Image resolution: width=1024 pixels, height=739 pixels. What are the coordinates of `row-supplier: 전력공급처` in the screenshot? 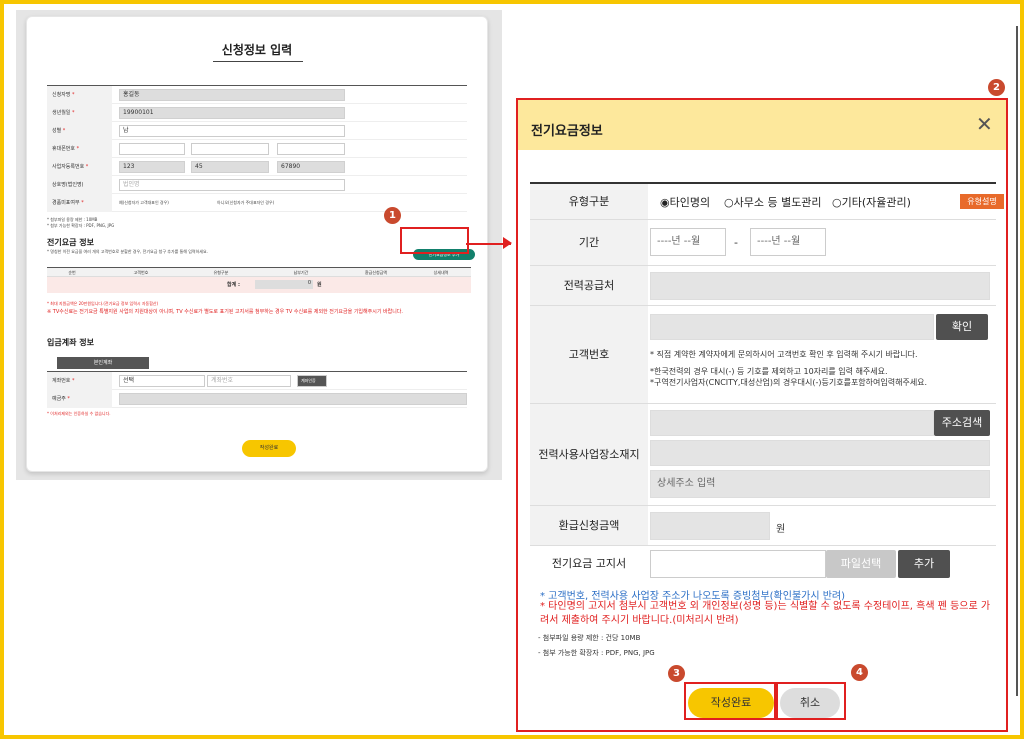 It's located at (763, 286).